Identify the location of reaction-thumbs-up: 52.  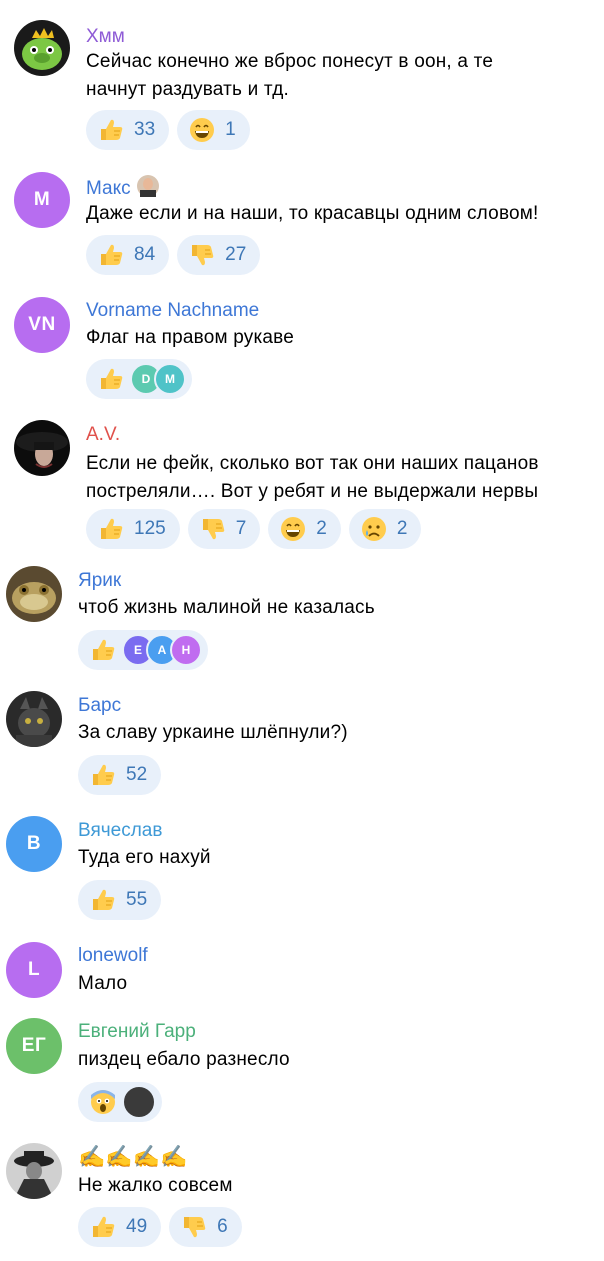
(120, 775).